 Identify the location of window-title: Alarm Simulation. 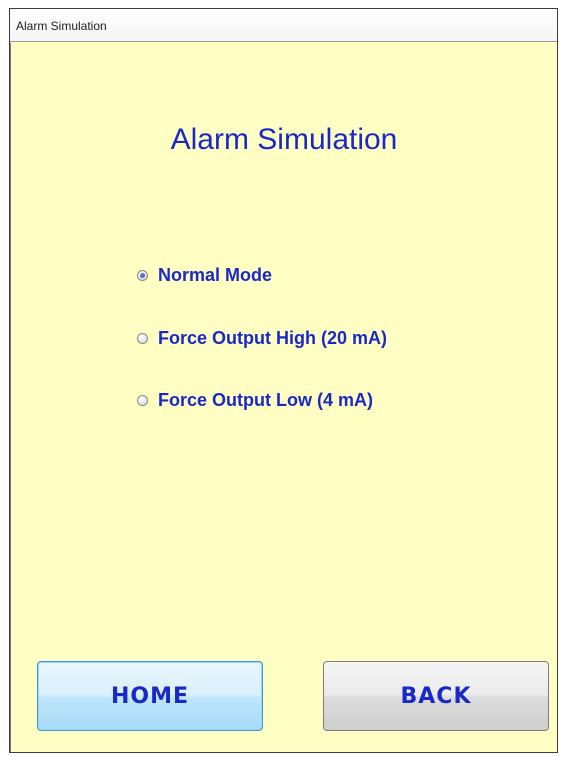
(61, 26).